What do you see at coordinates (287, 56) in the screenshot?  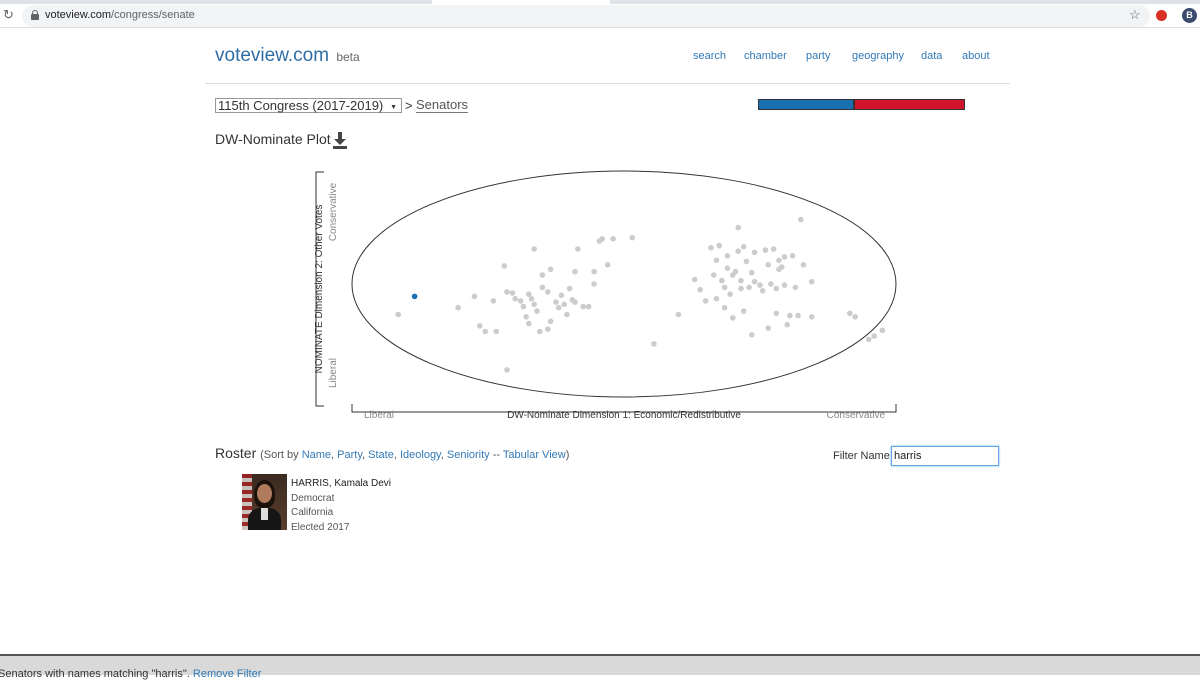 I see `site-brand: voteview.com beta` at bounding box center [287, 56].